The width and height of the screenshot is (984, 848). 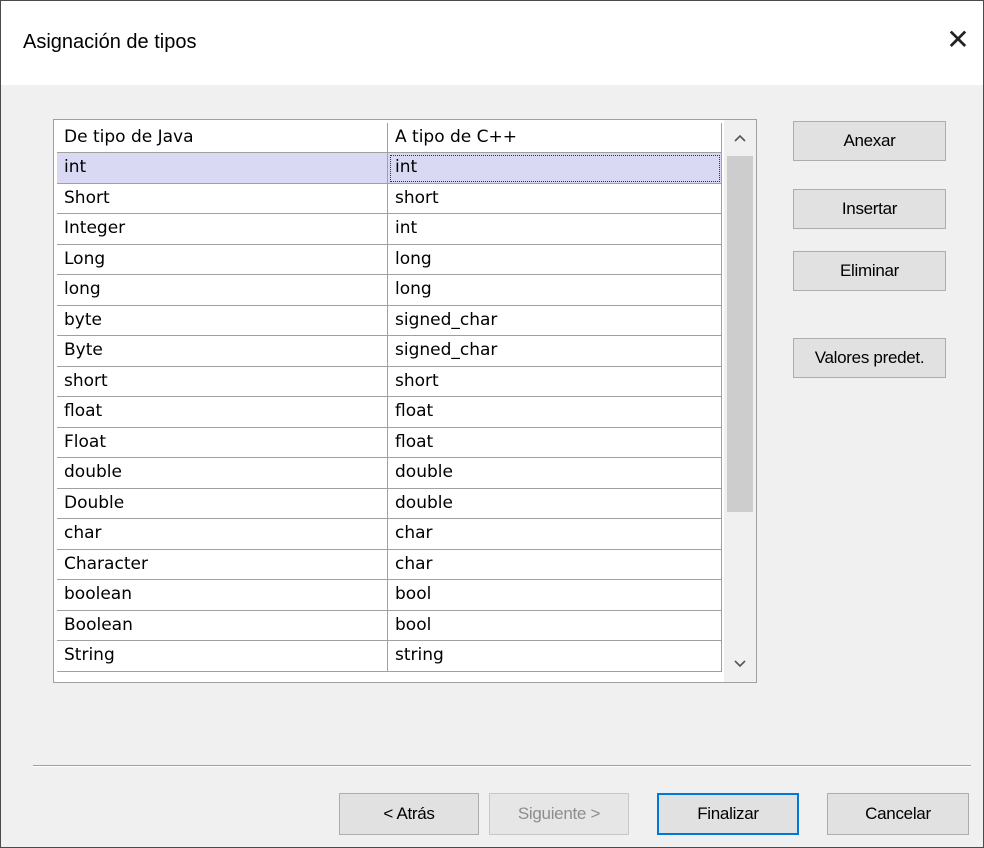 What do you see at coordinates (740, 664) in the screenshot?
I see `scroll-down-icon` at bounding box center [740, 664].